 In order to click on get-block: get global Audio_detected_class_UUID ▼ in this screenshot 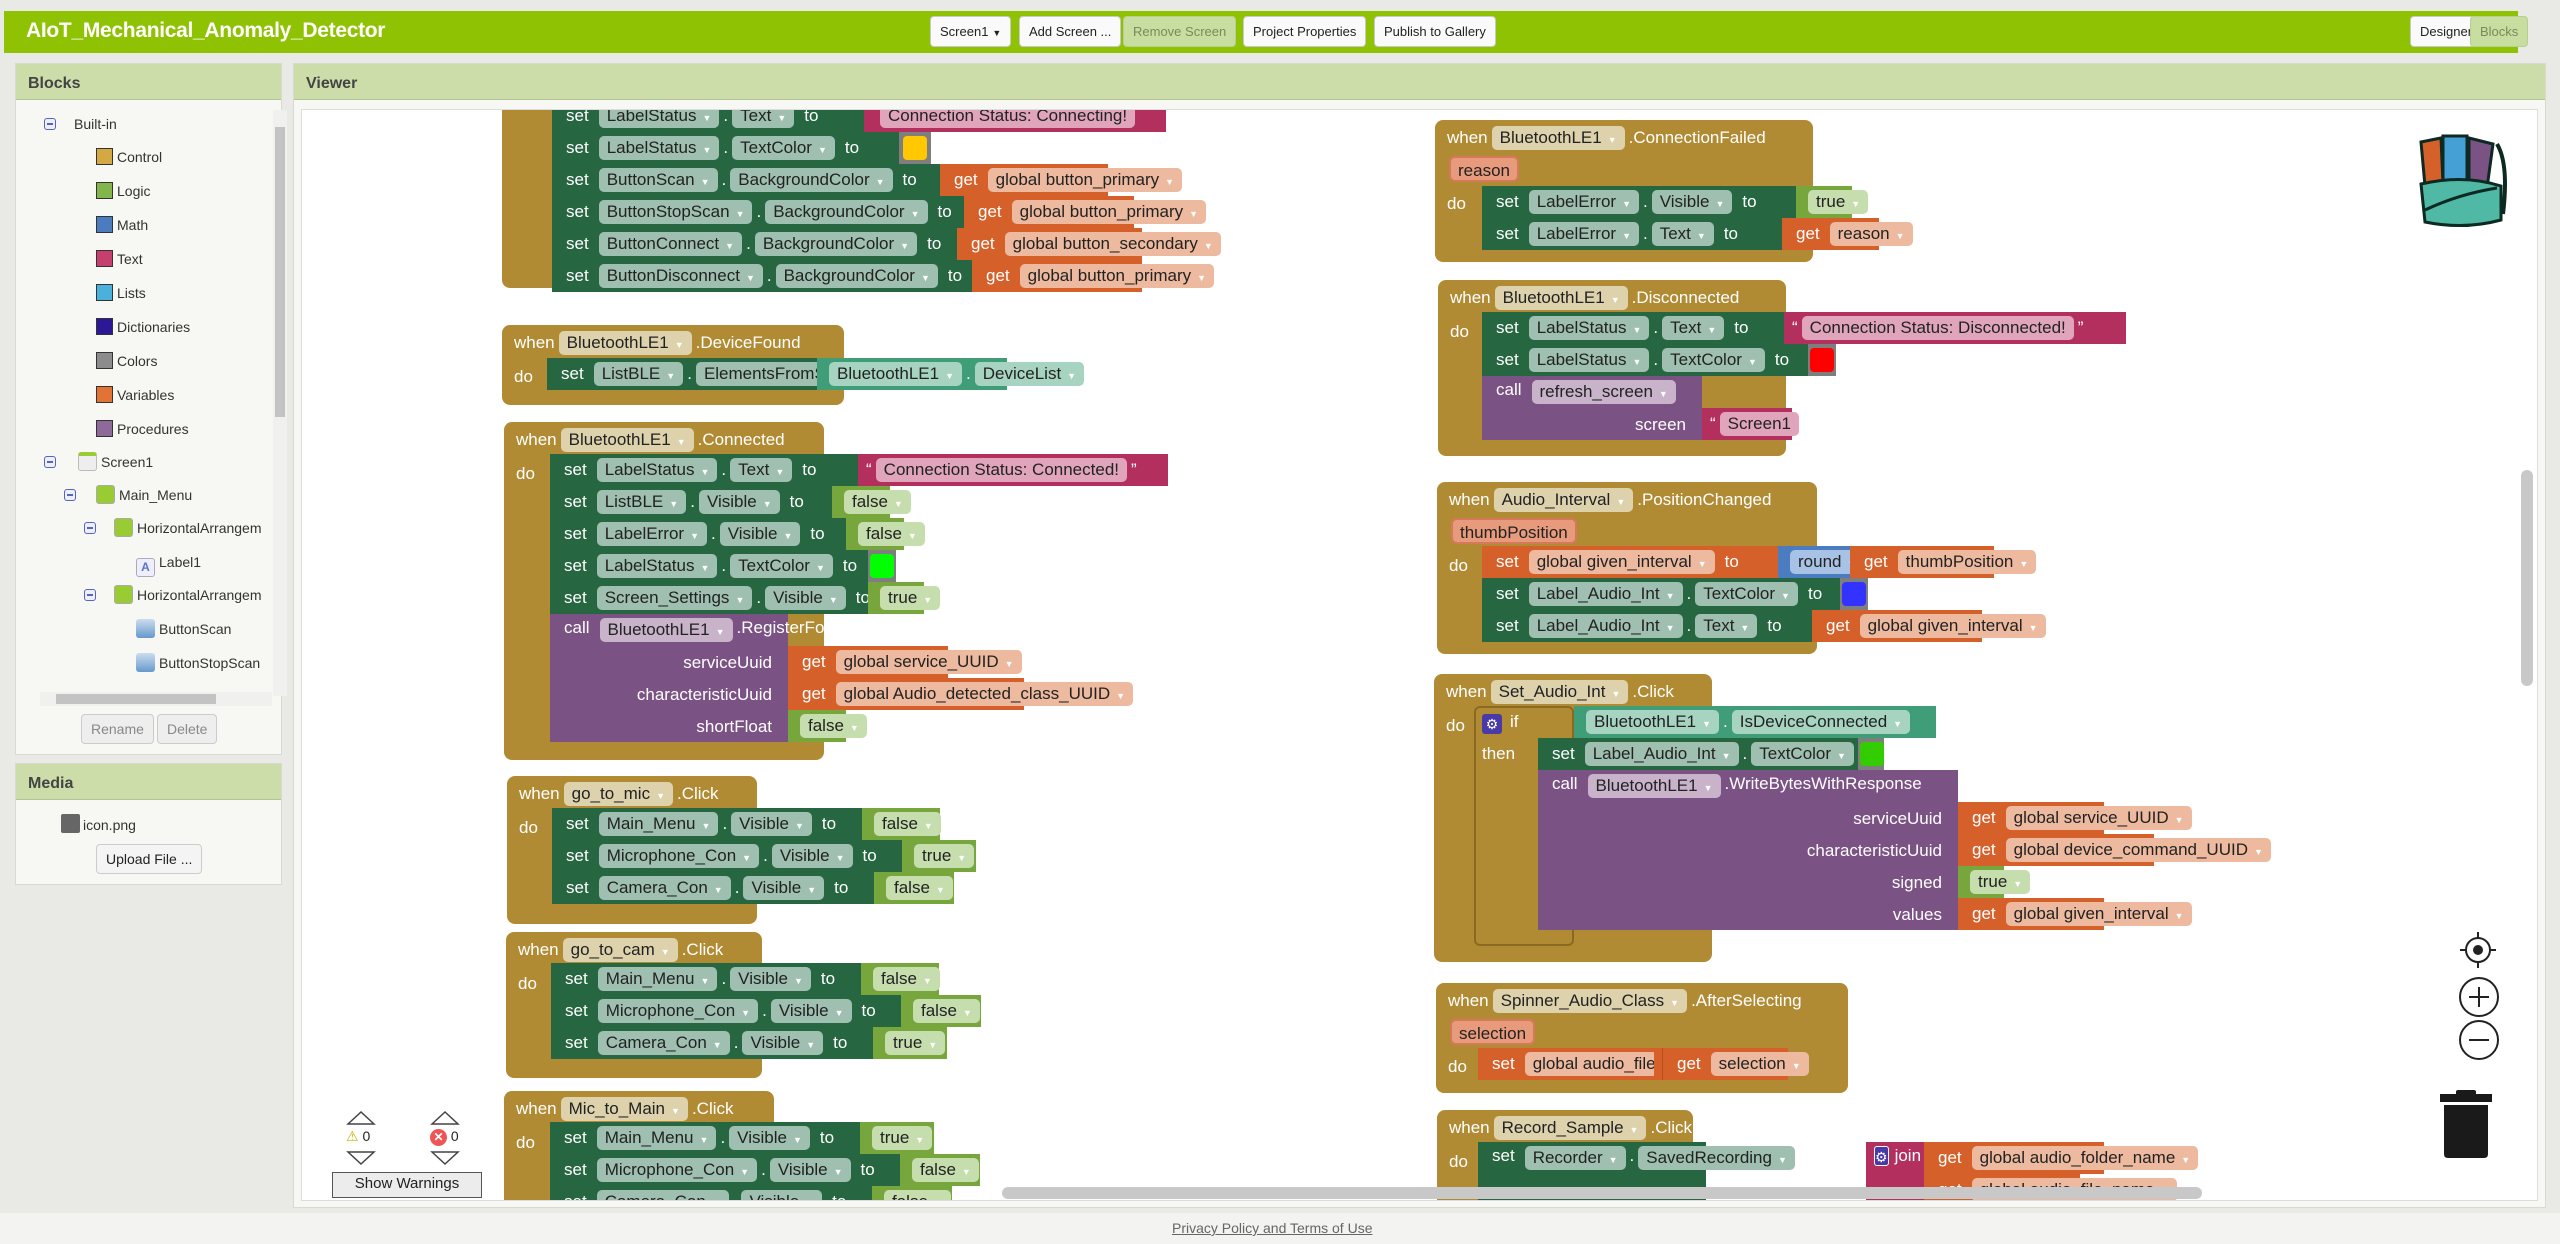, I will do `click(961, 694)`.